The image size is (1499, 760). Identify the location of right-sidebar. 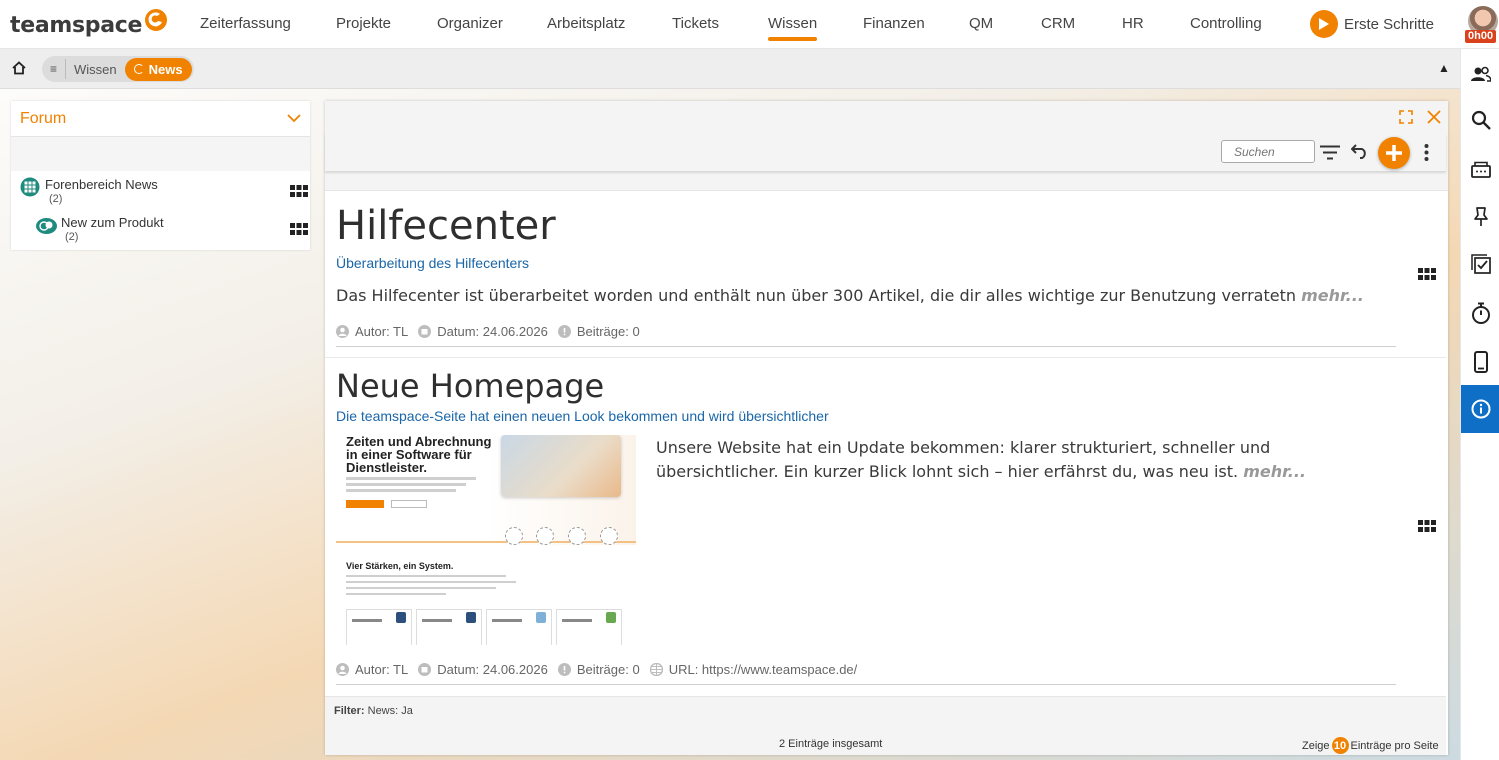
(1479, 404).